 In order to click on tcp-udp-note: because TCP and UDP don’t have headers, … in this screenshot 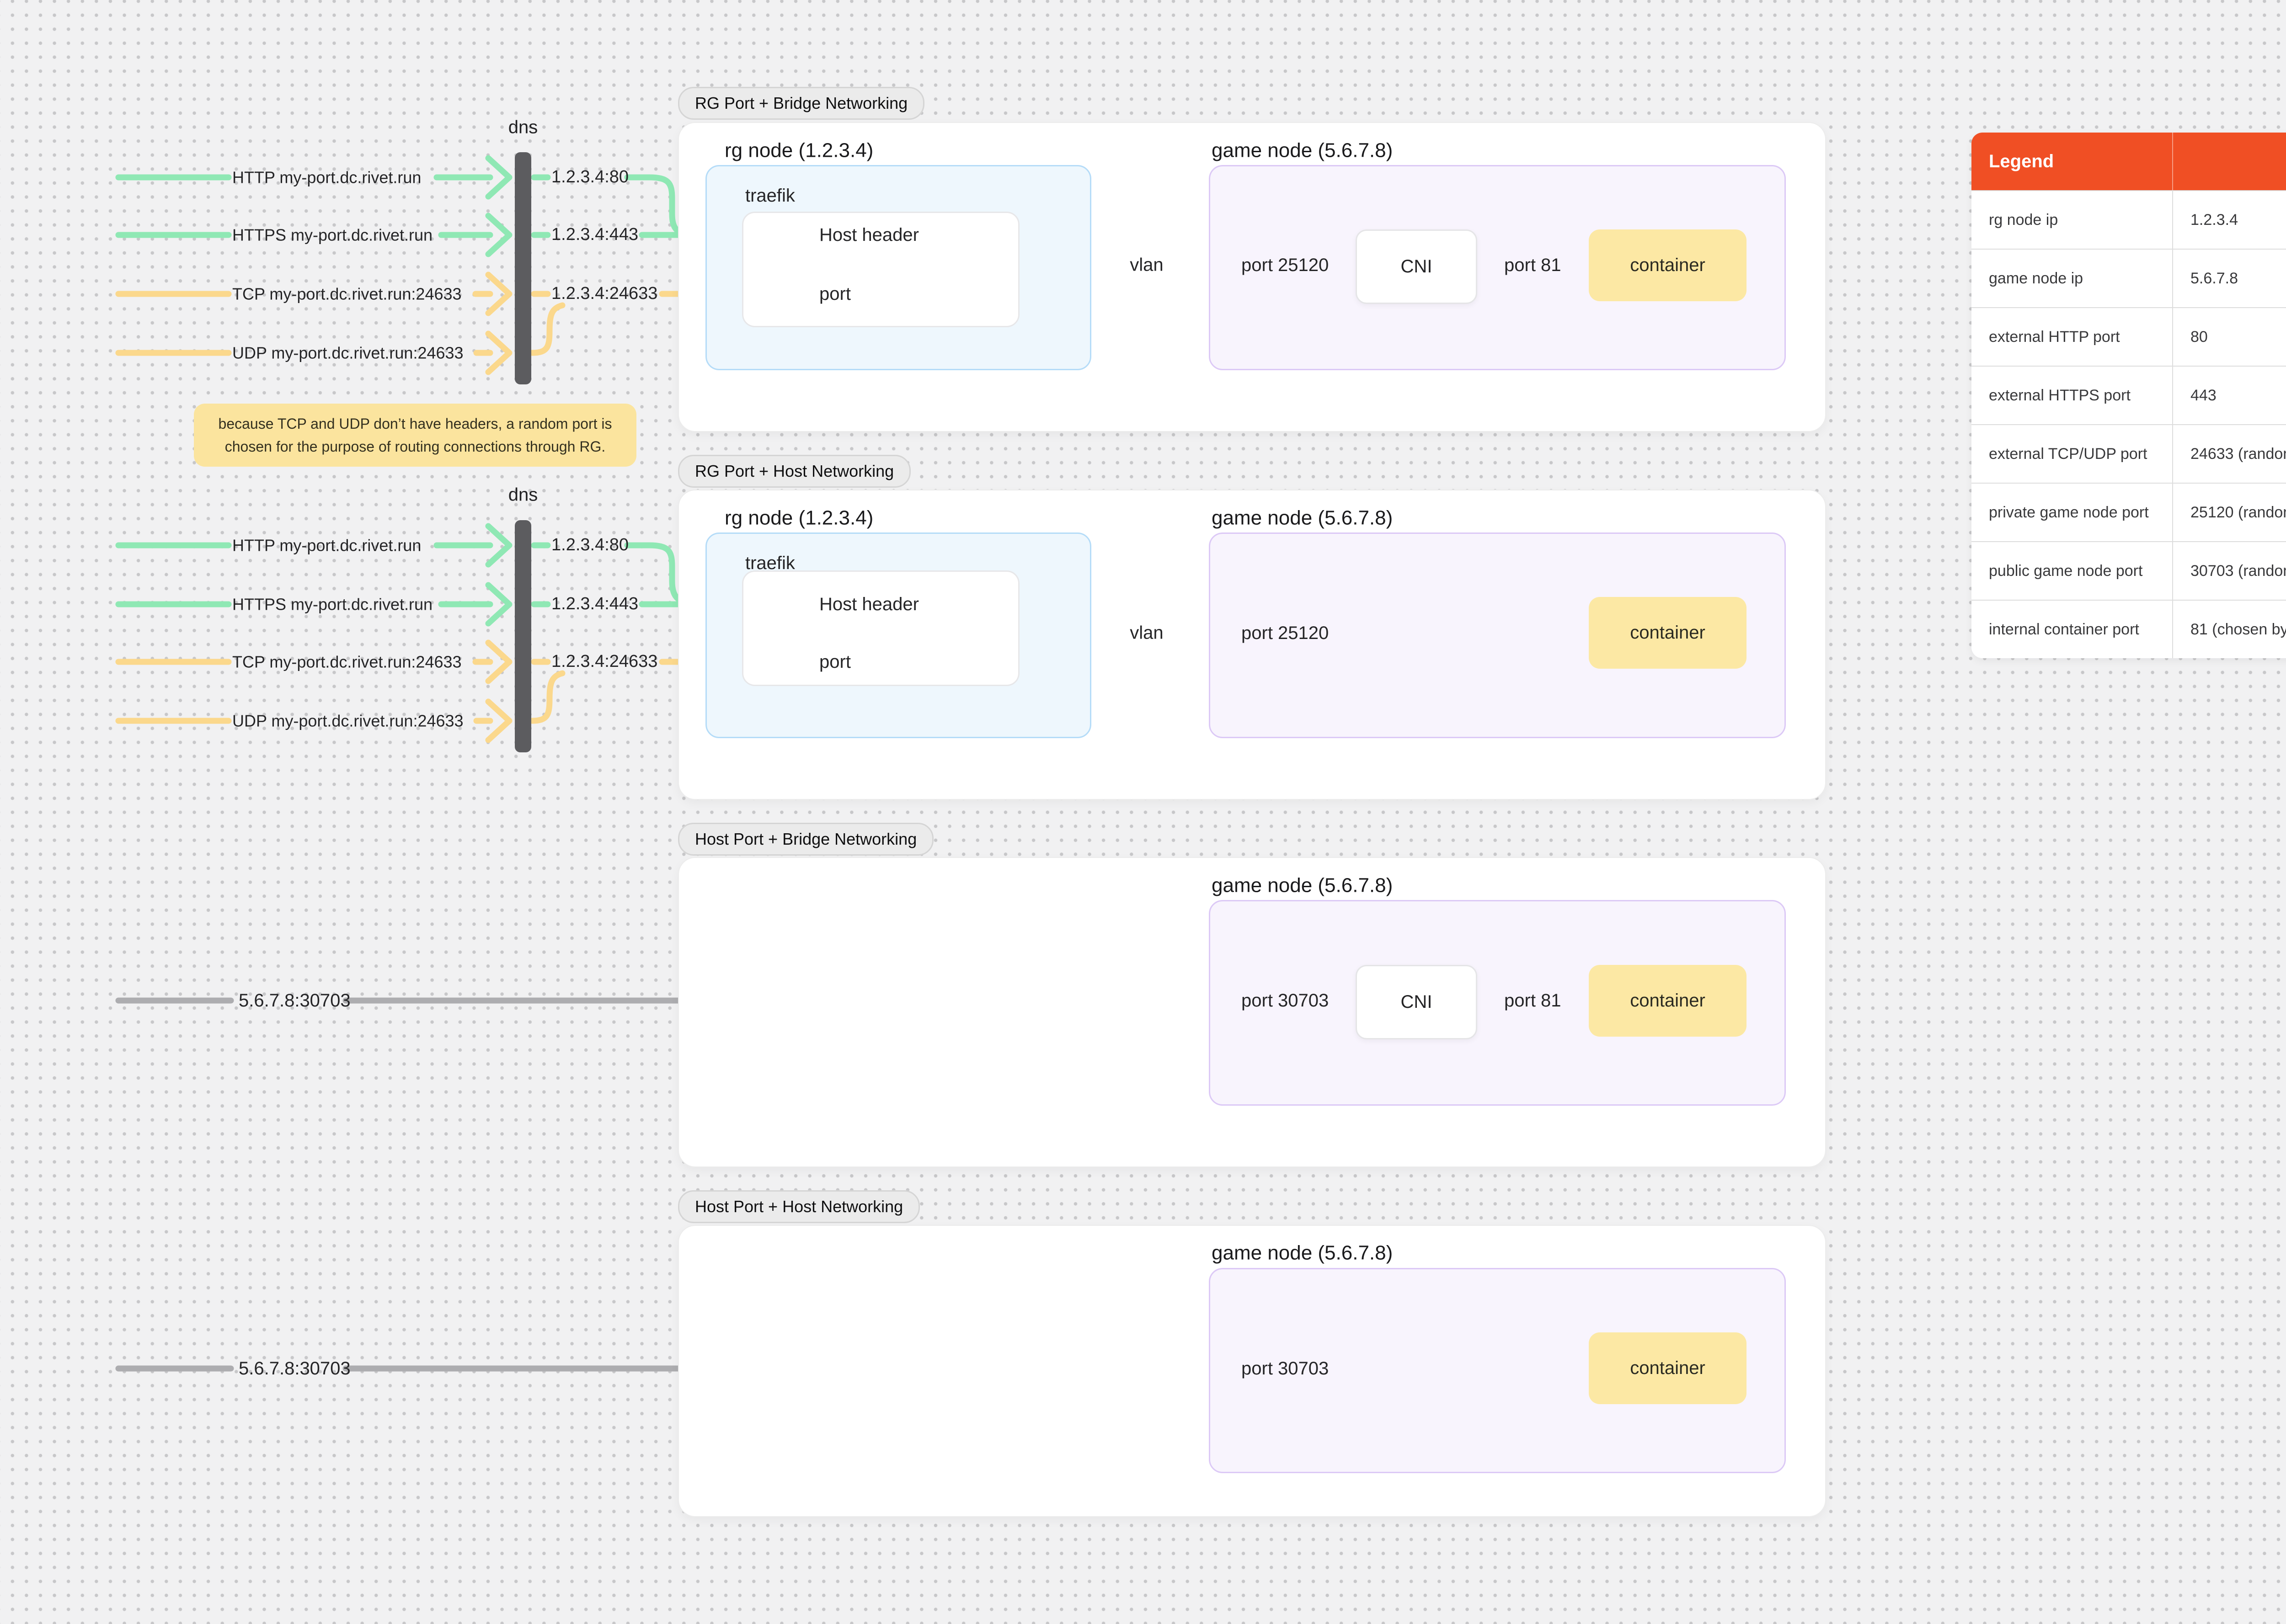, I will do `click(415, 435)`.